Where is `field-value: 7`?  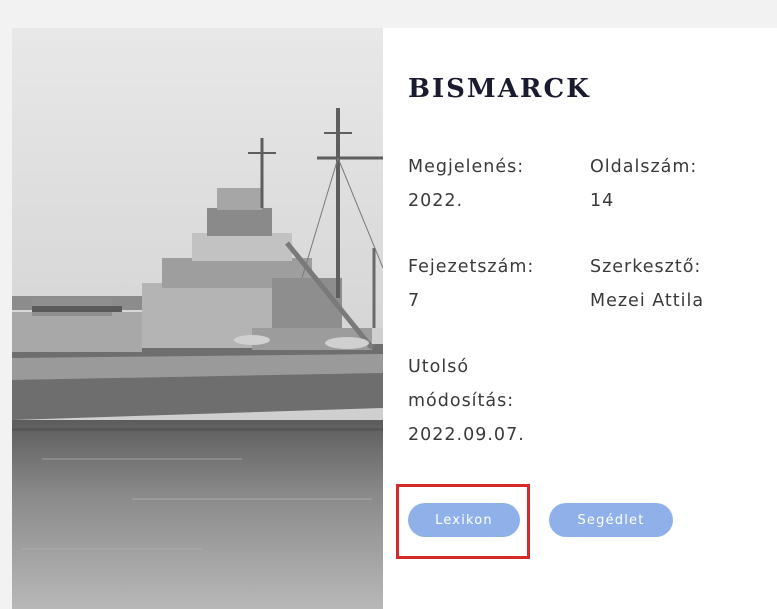 field-value: 7 is located at coordinates (414, 301).